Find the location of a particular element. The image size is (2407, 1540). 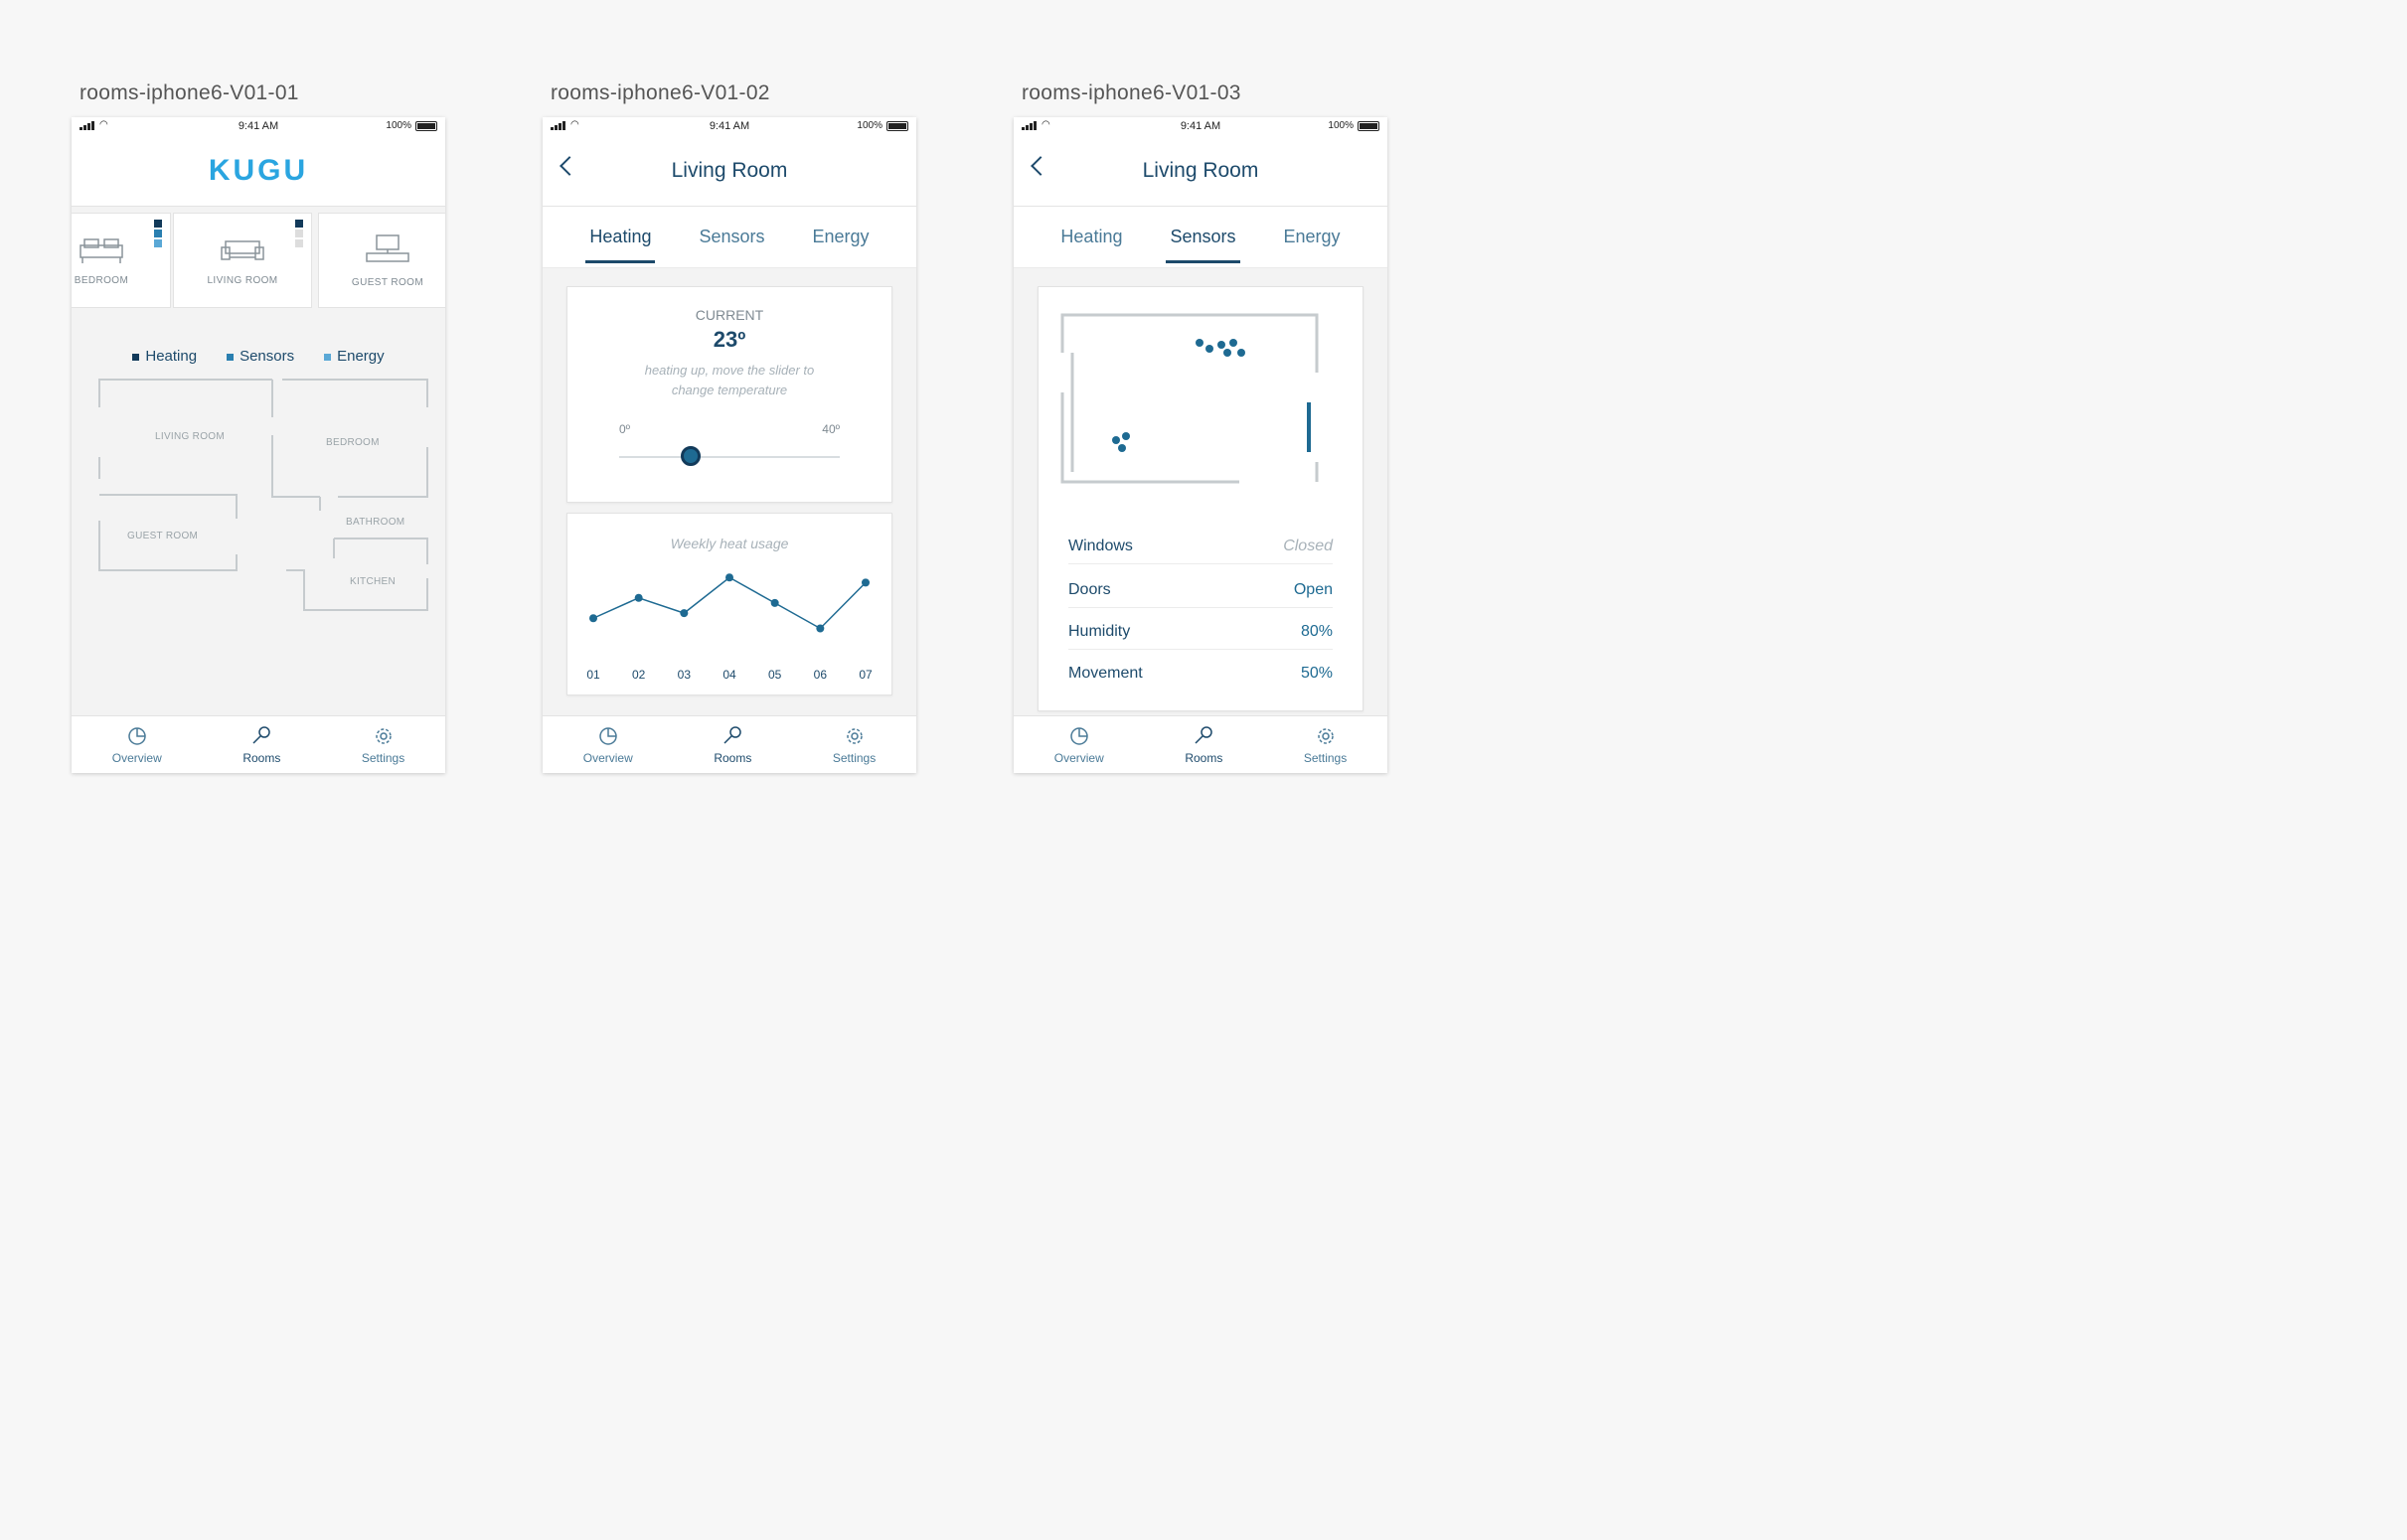

tab-overview-label: Overview is located at coordinates (136, 757).